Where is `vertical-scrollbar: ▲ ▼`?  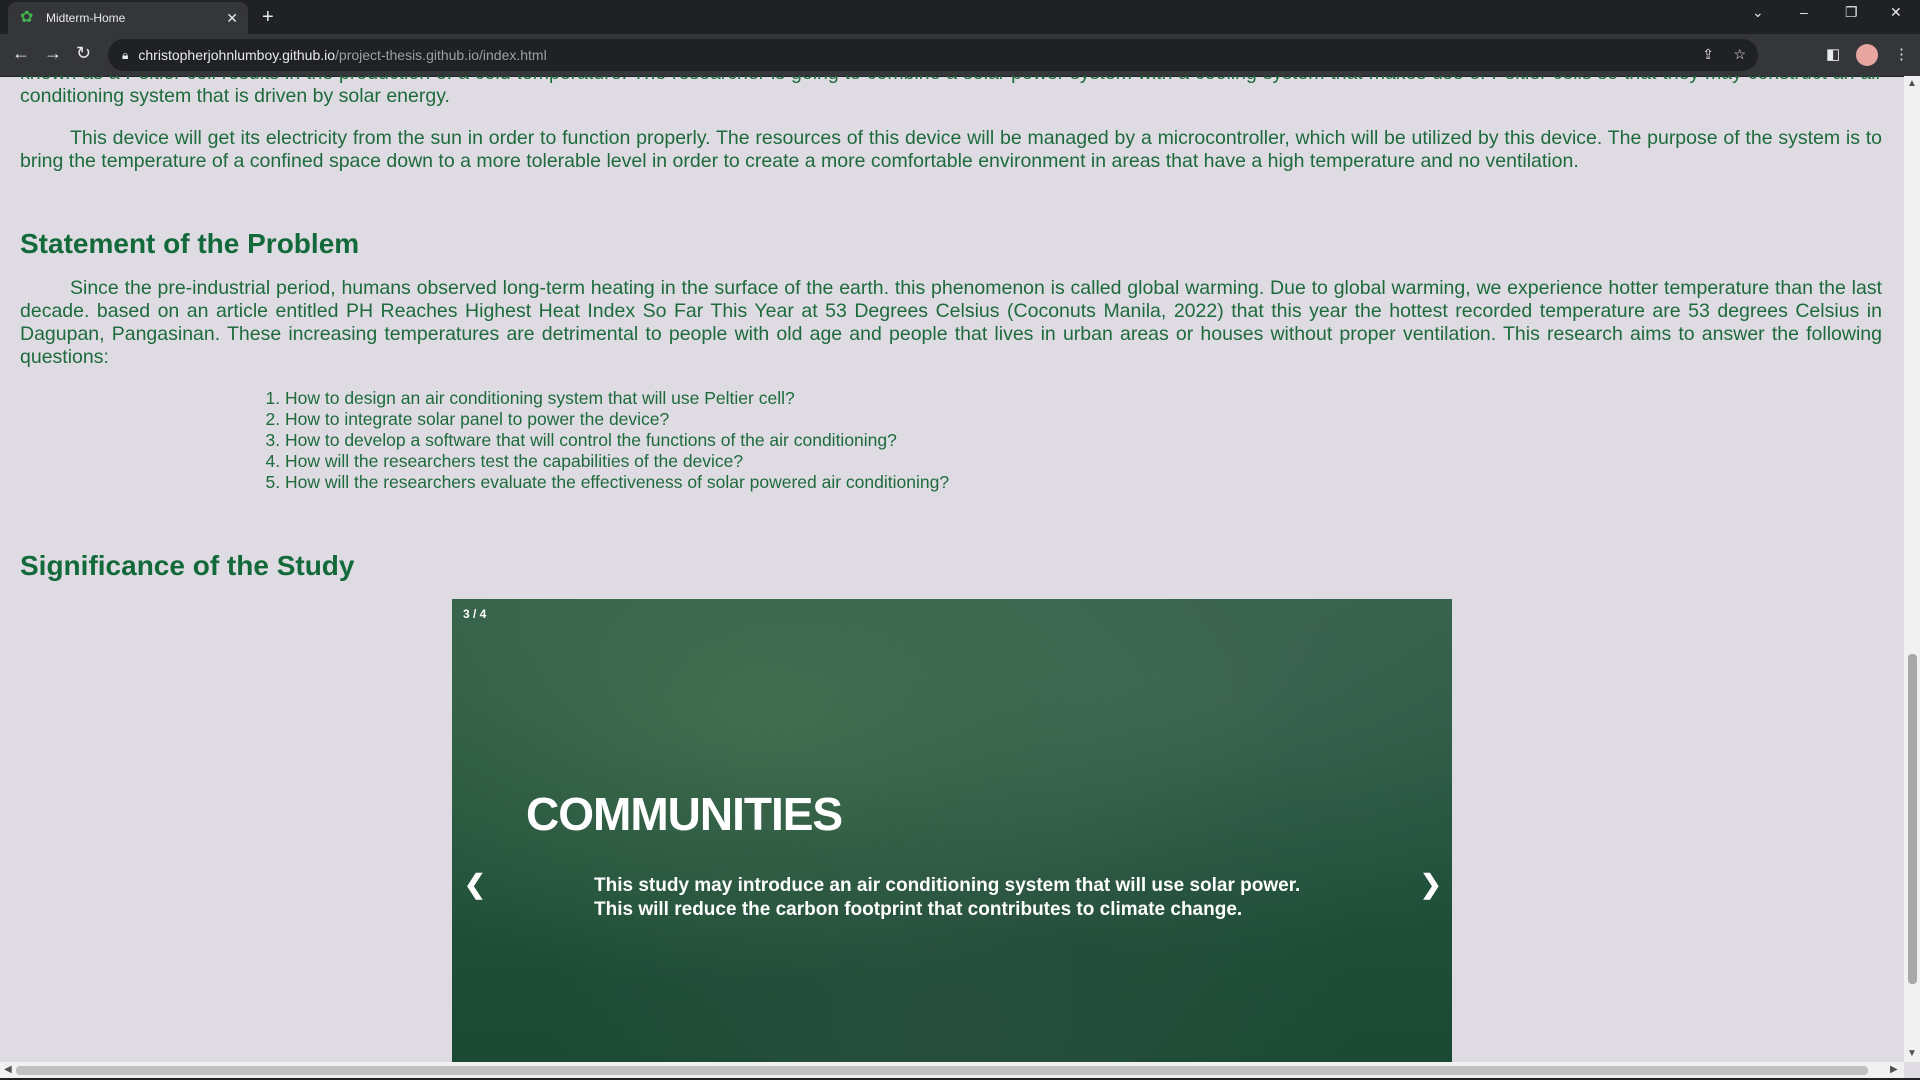 vertical-scrollbar: ▲ ▼ is located at coordinates (1912, 569).